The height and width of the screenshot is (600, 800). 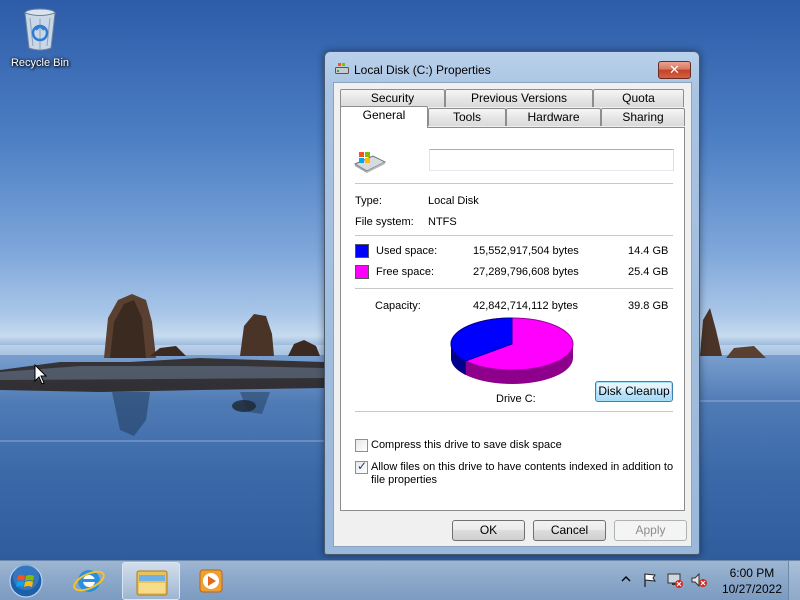 I want to click on index-checkbox: ✓, so click(x=361, y=466).